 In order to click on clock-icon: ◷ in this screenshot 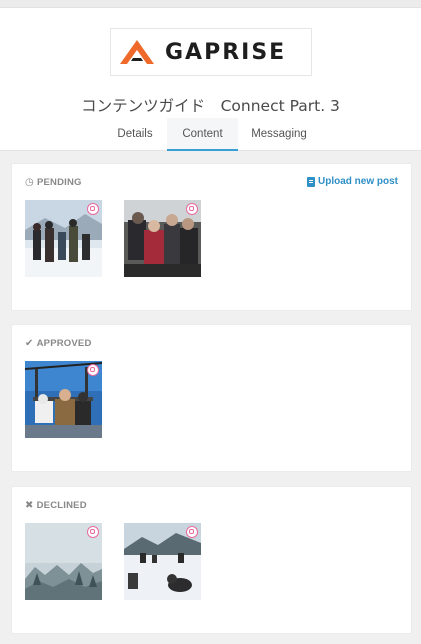, I will do `click(29, 182)`.